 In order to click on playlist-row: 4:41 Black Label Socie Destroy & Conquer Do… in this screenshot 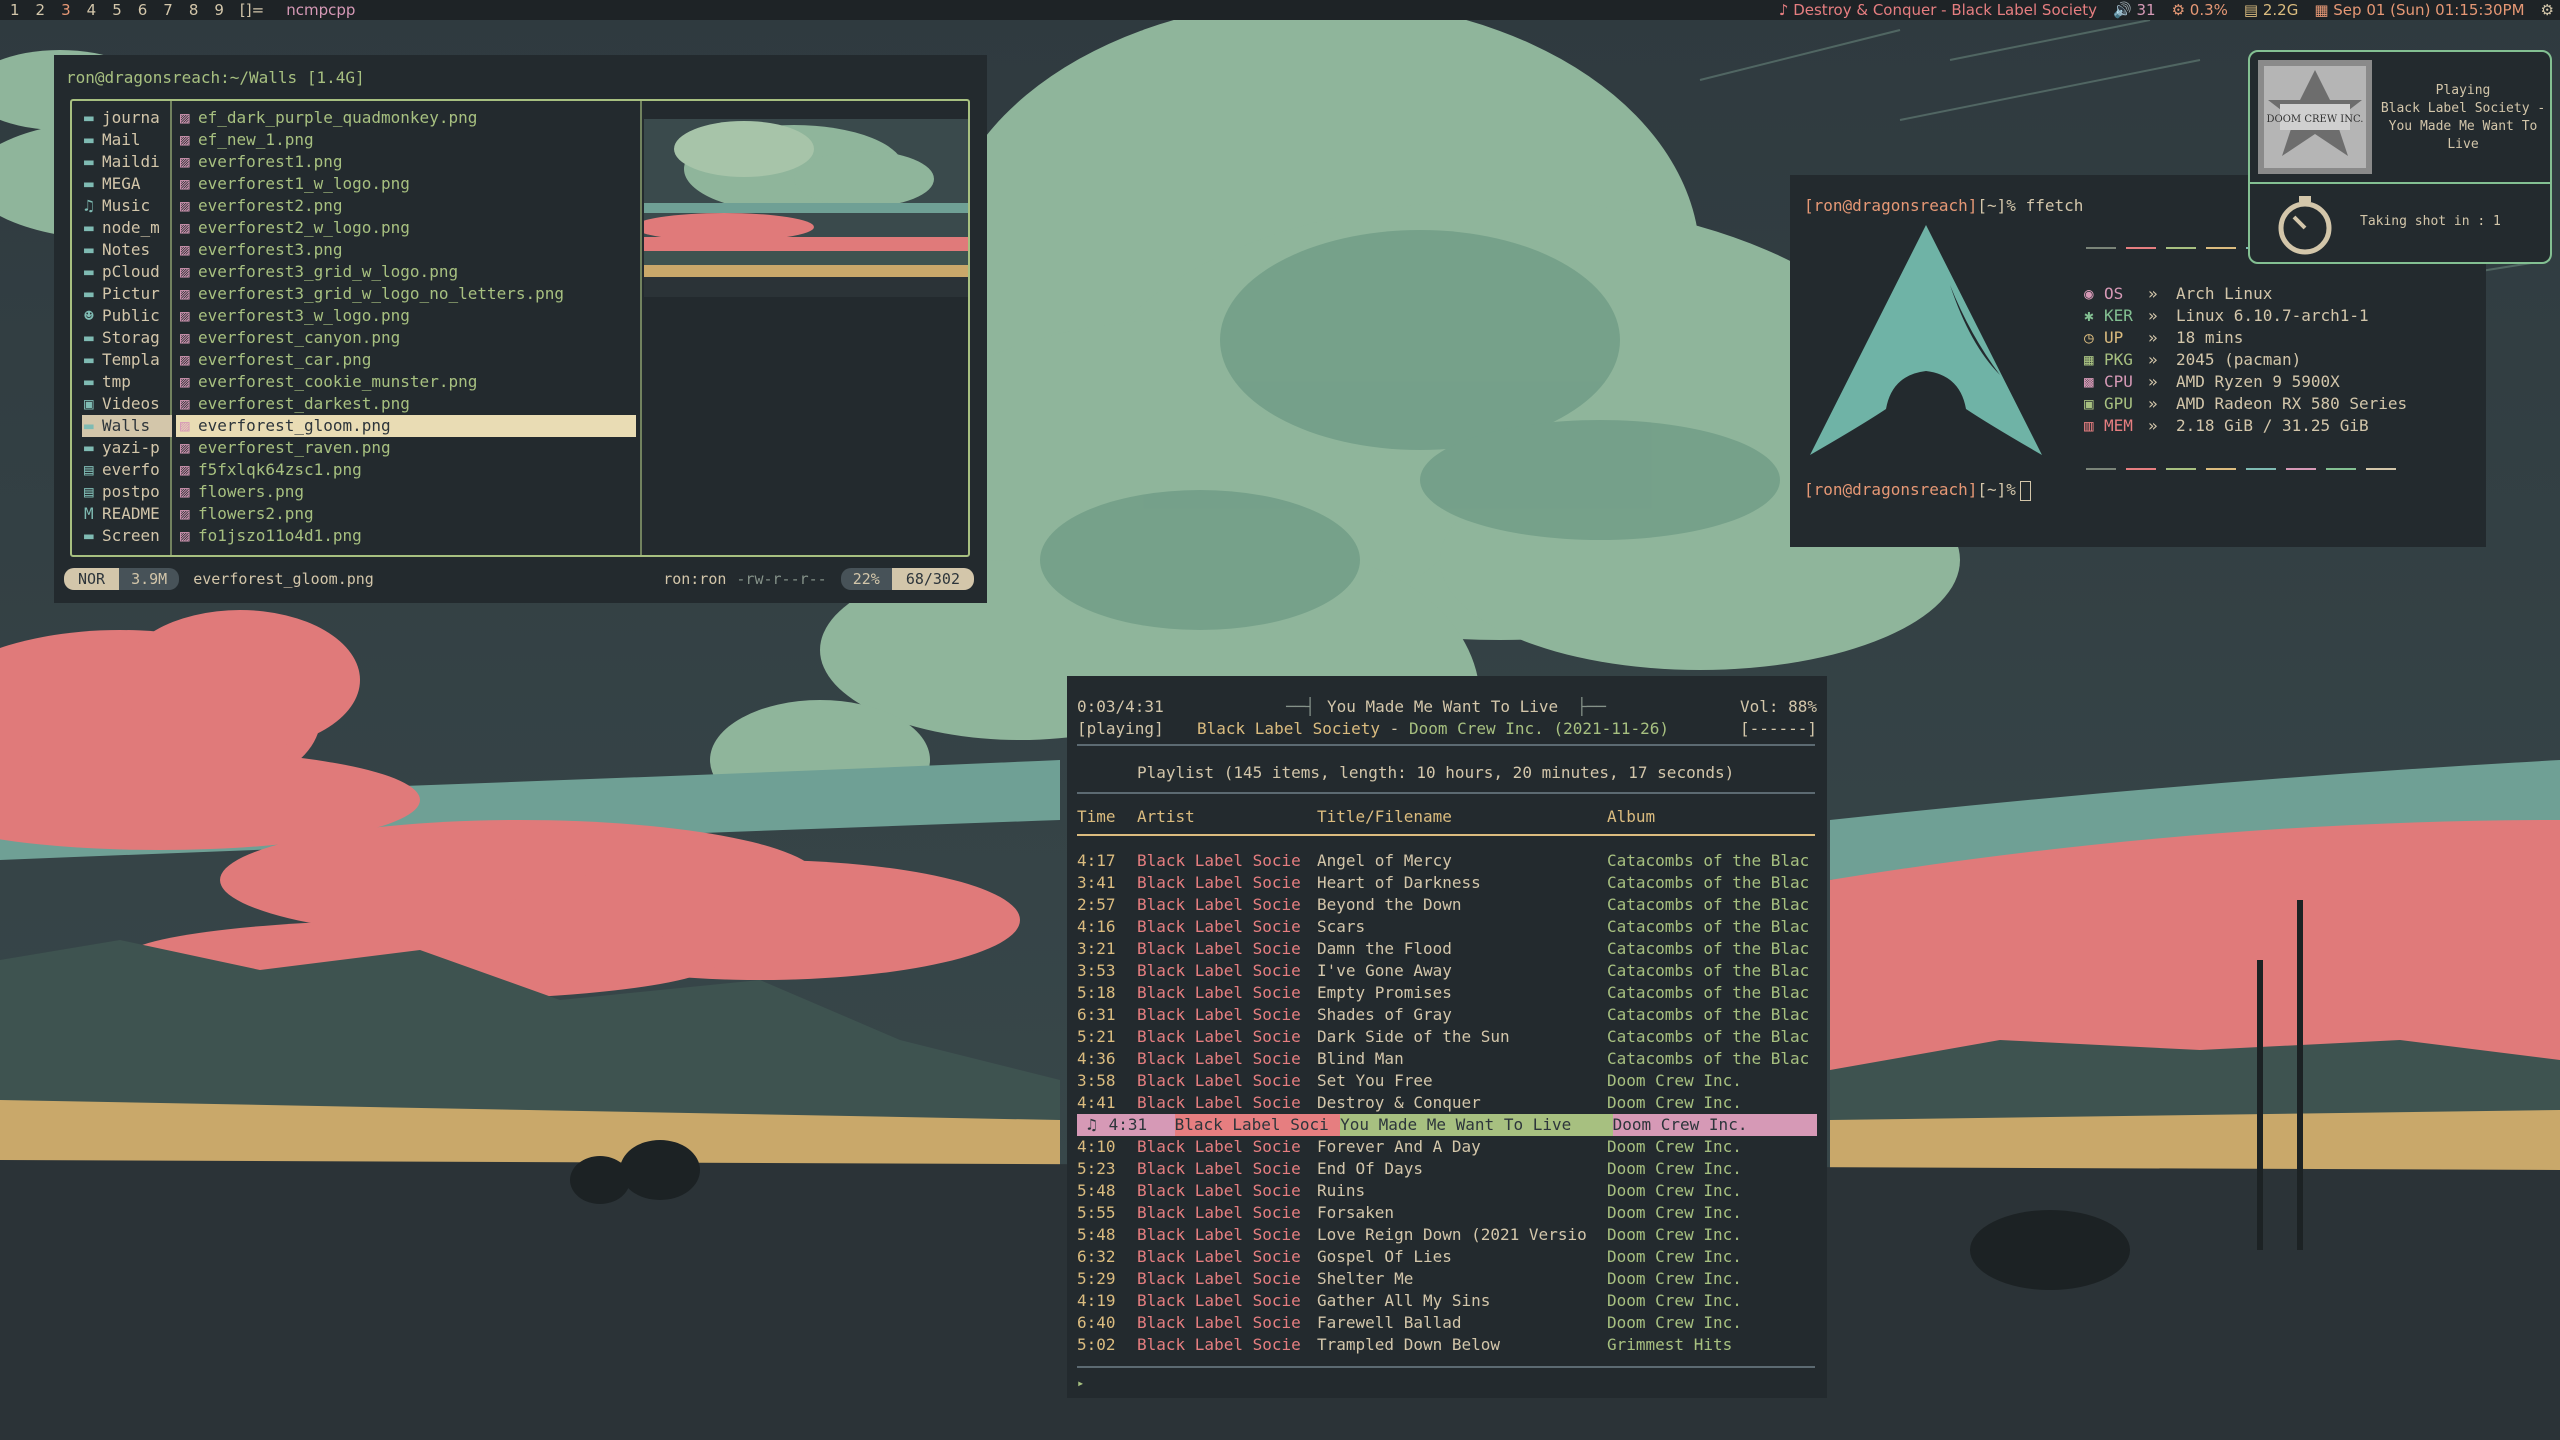, I will do `click(1447, 1103)`.